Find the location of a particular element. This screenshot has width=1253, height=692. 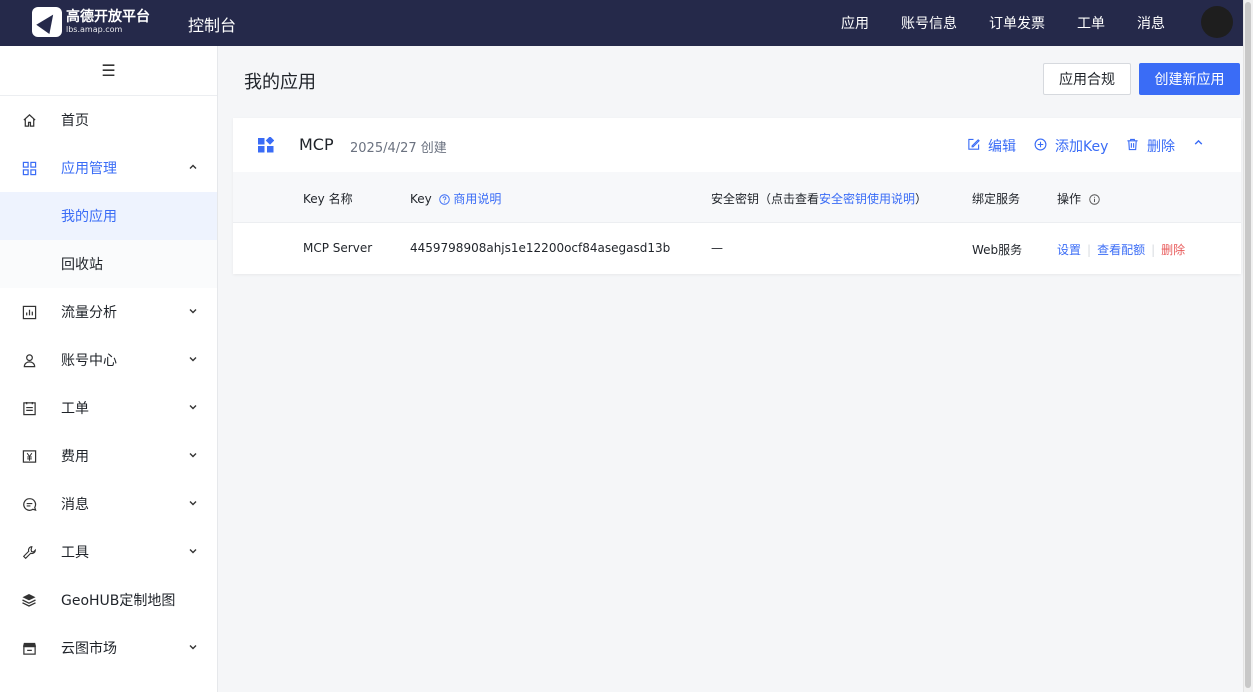

sidebar-item-recycle-bin: 回收站 is located at coordinates (108, 264).